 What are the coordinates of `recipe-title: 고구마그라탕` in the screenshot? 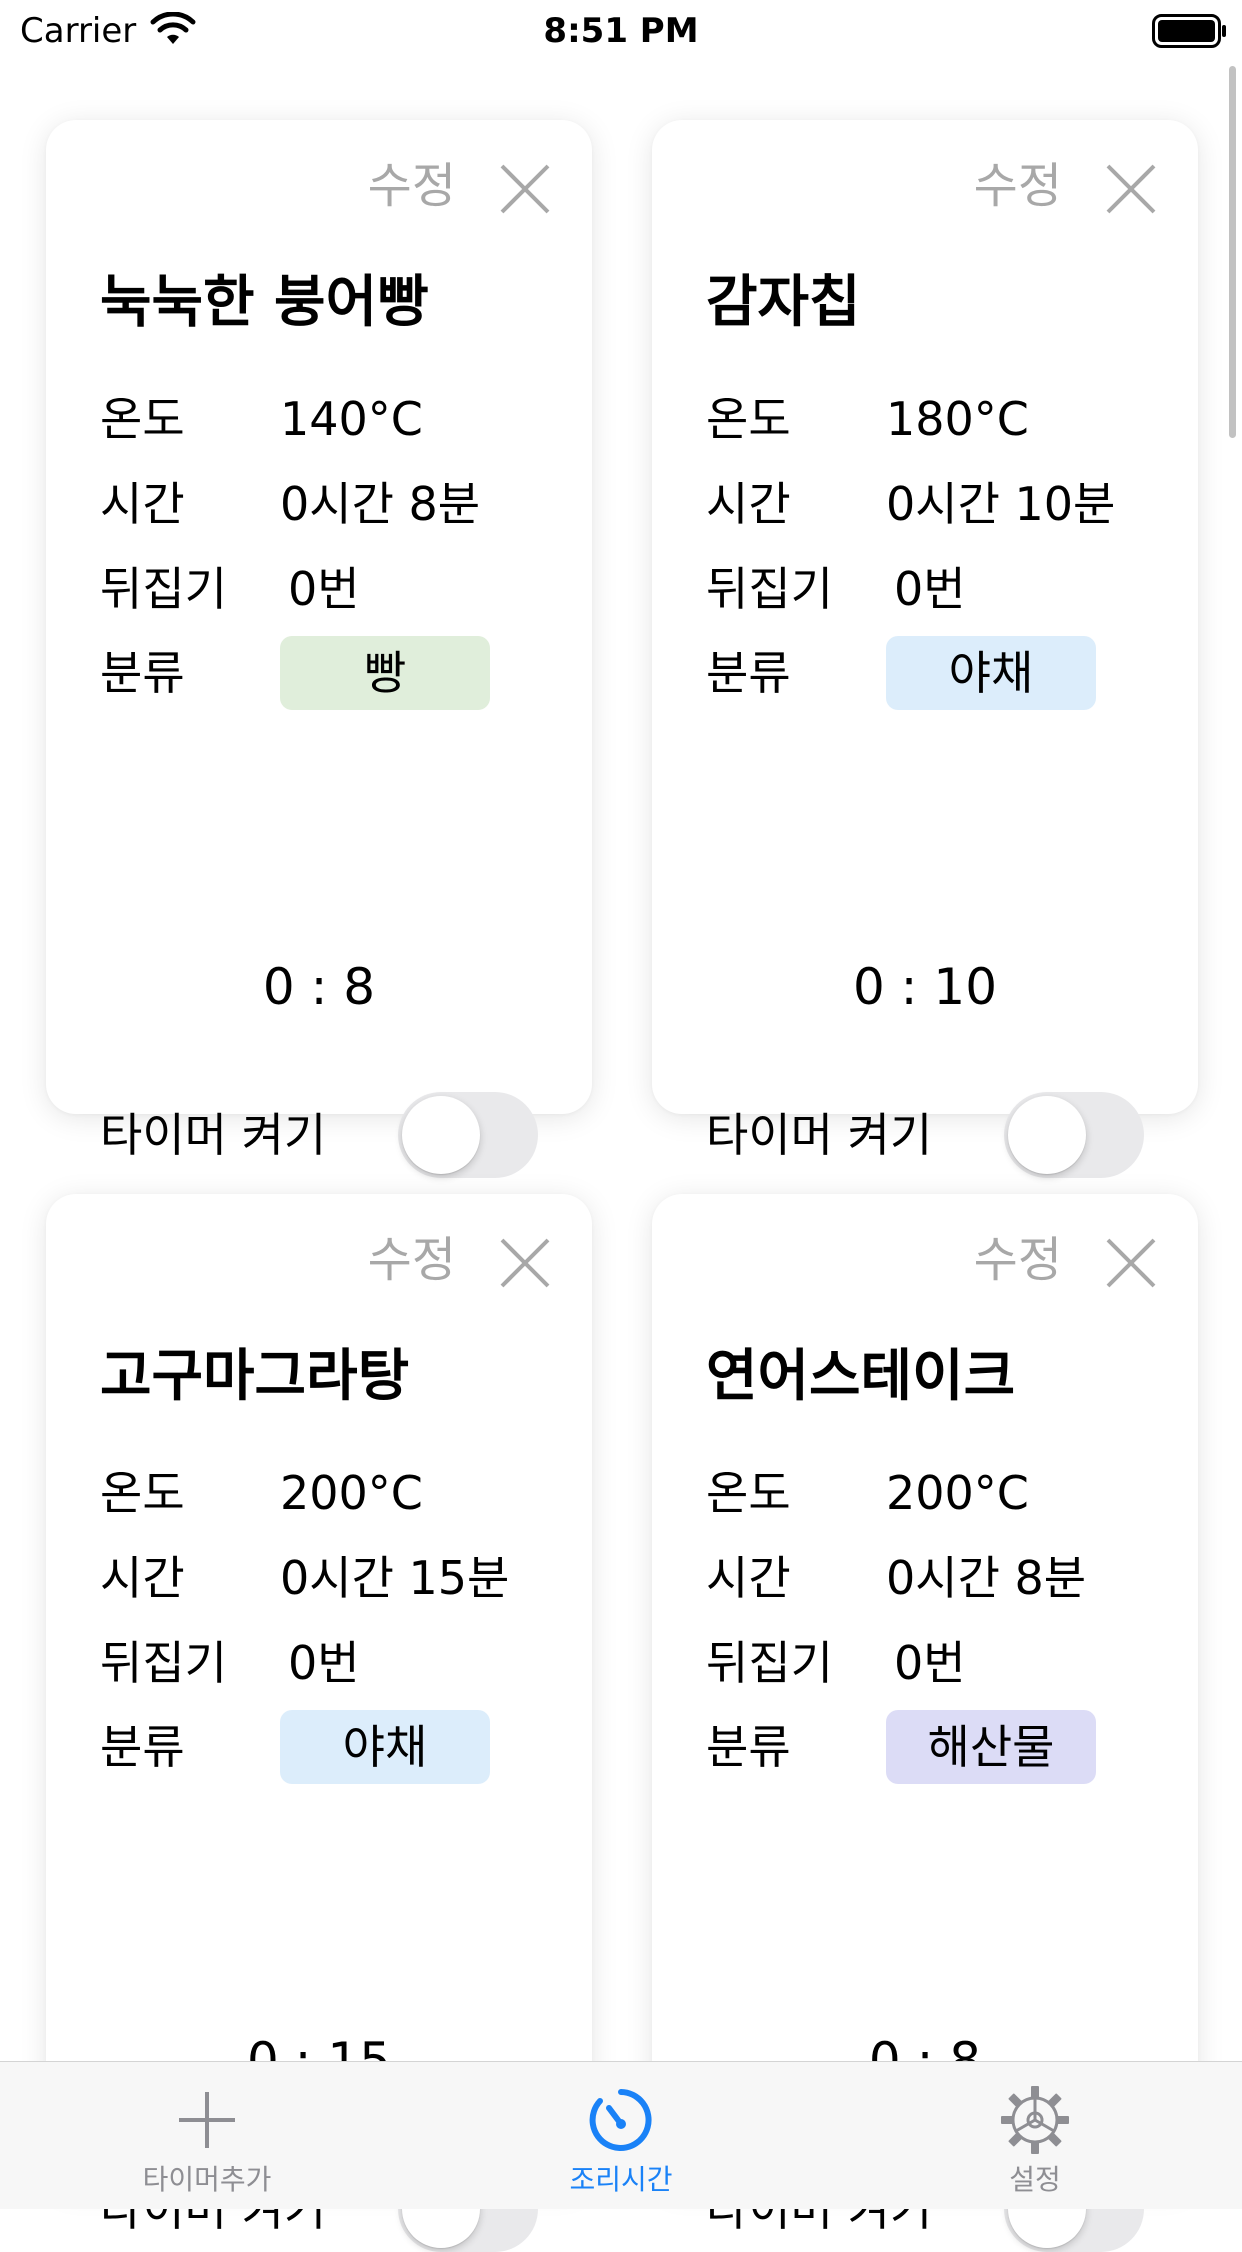 It's located at (255, 1376).